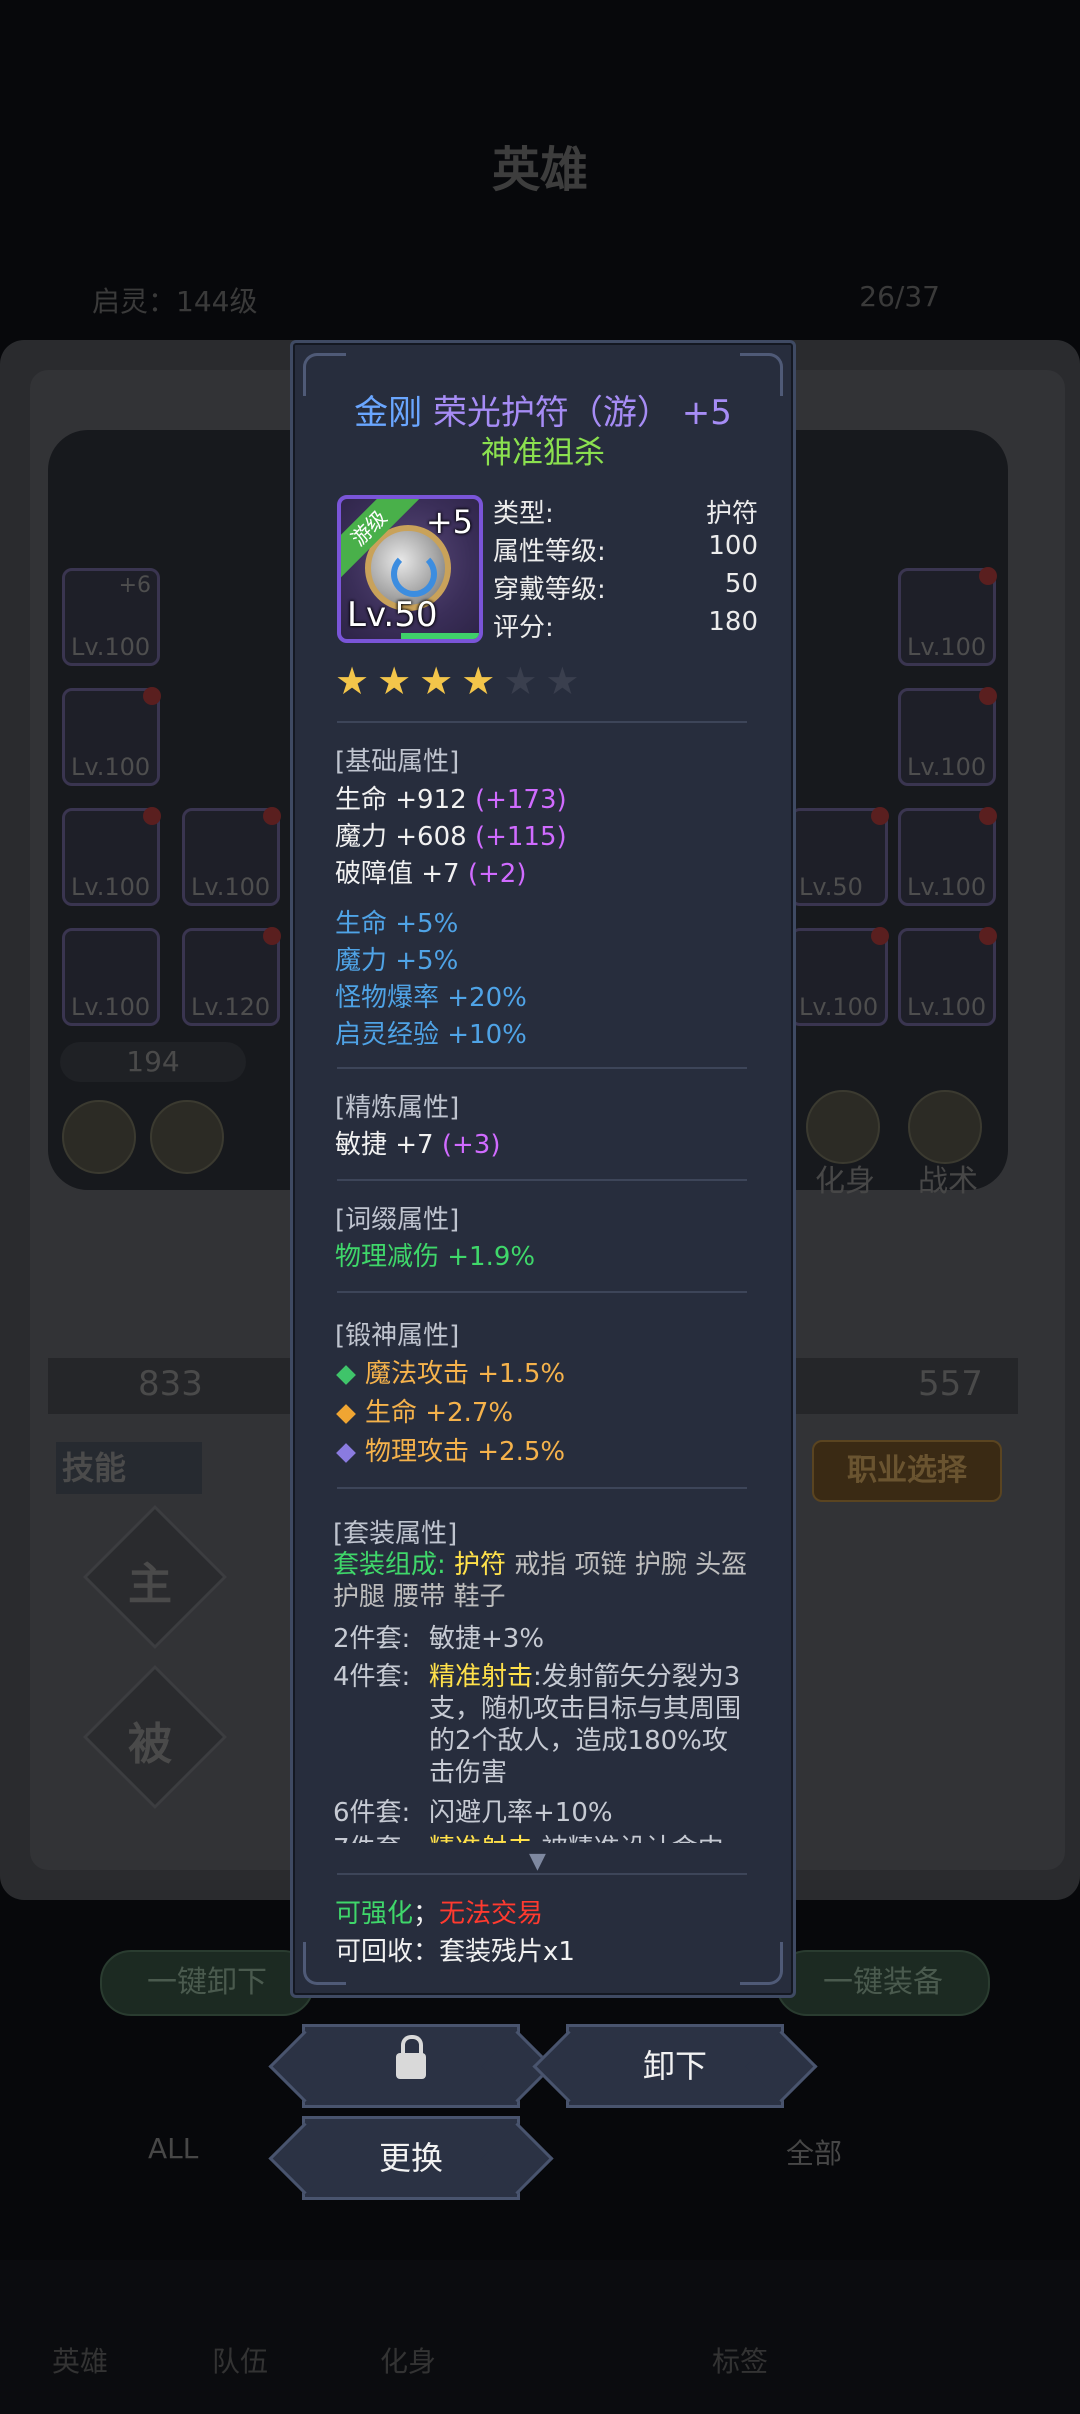  What do you see at coordinates (625, 511) in the screenshot?
I see `info-type: 类型: 护符` at bounding box center [625, 511].